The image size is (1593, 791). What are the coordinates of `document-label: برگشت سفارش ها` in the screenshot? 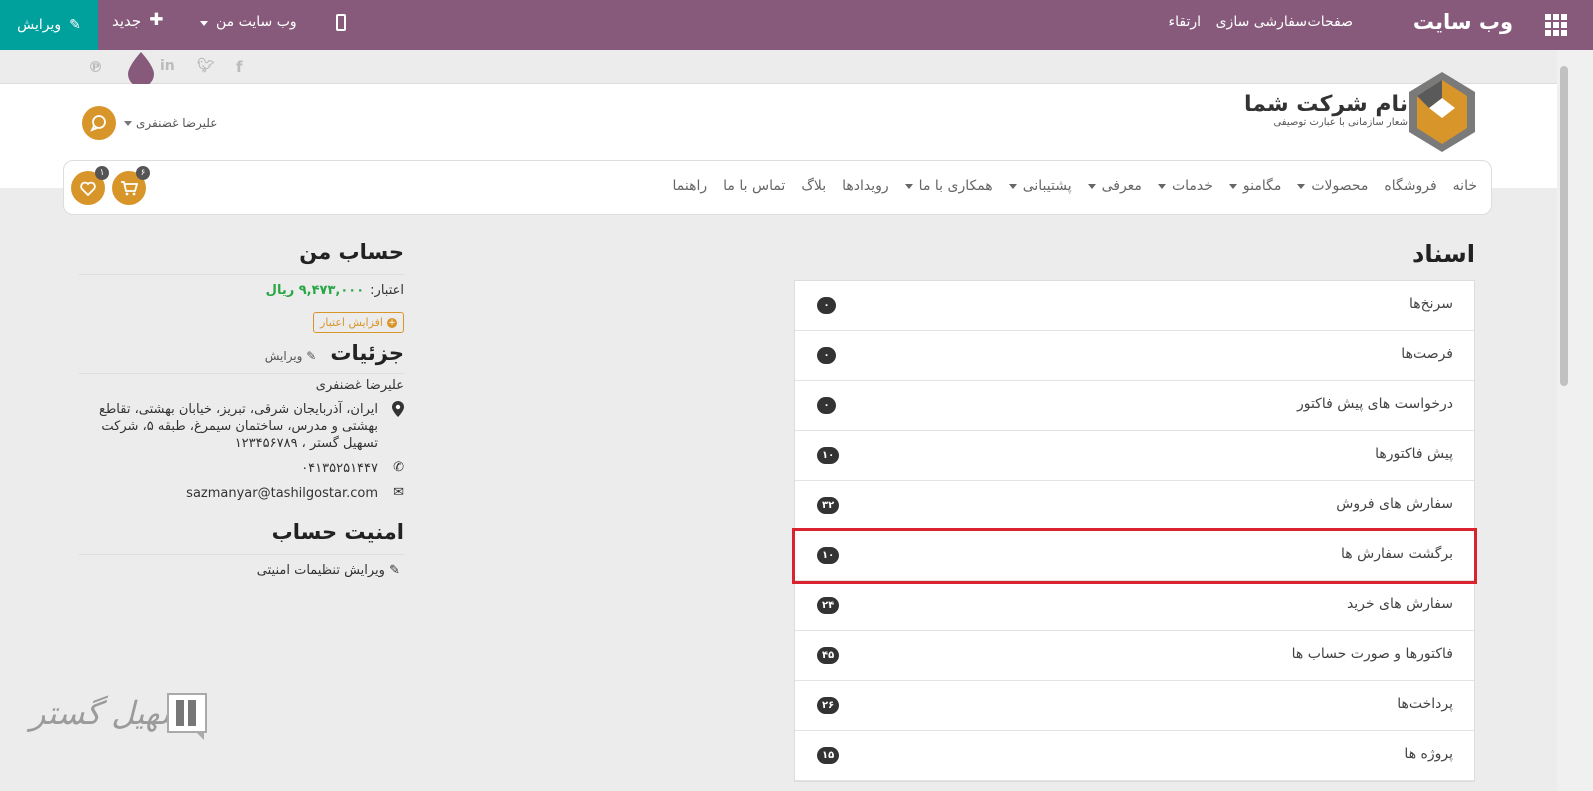 It's located at (1397, 554).